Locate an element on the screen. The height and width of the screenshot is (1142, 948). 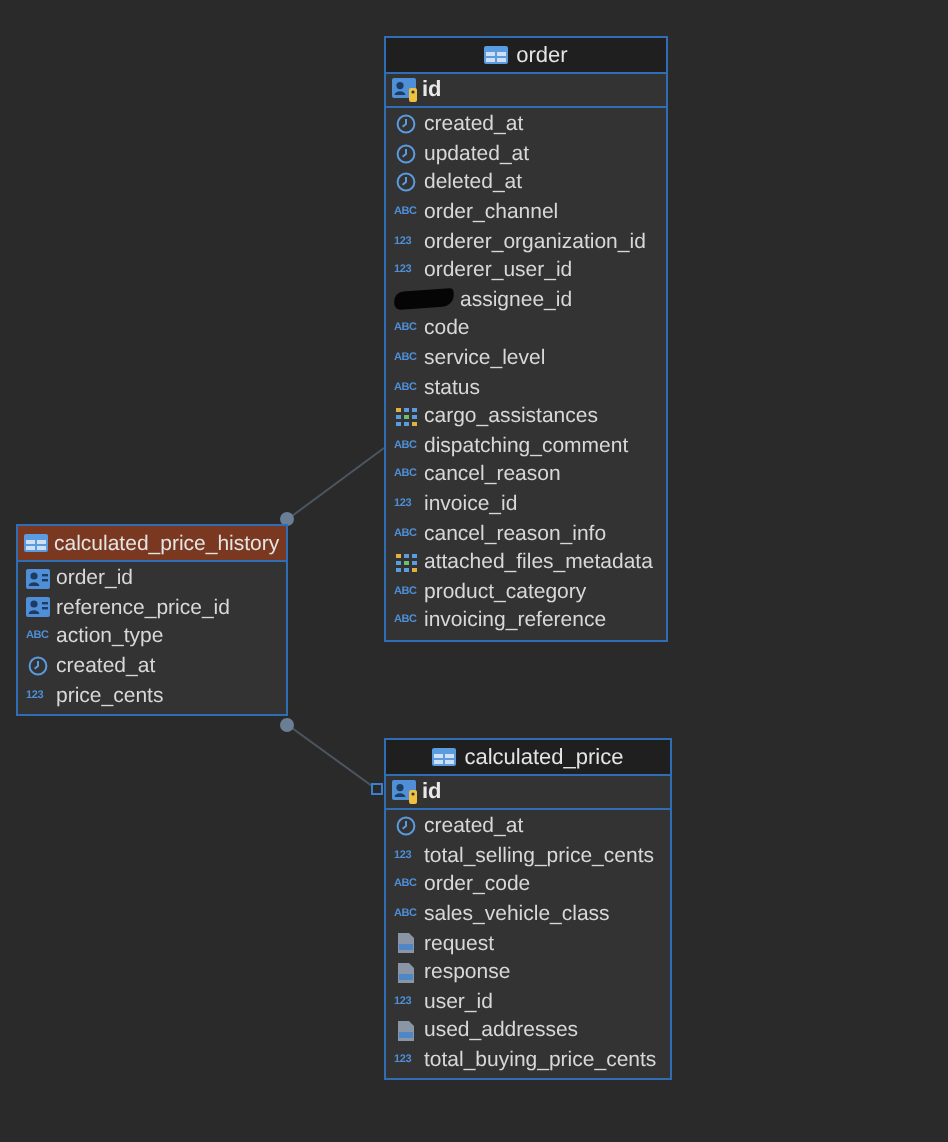
column-name: user_id is located at coordinates (458, 1001).